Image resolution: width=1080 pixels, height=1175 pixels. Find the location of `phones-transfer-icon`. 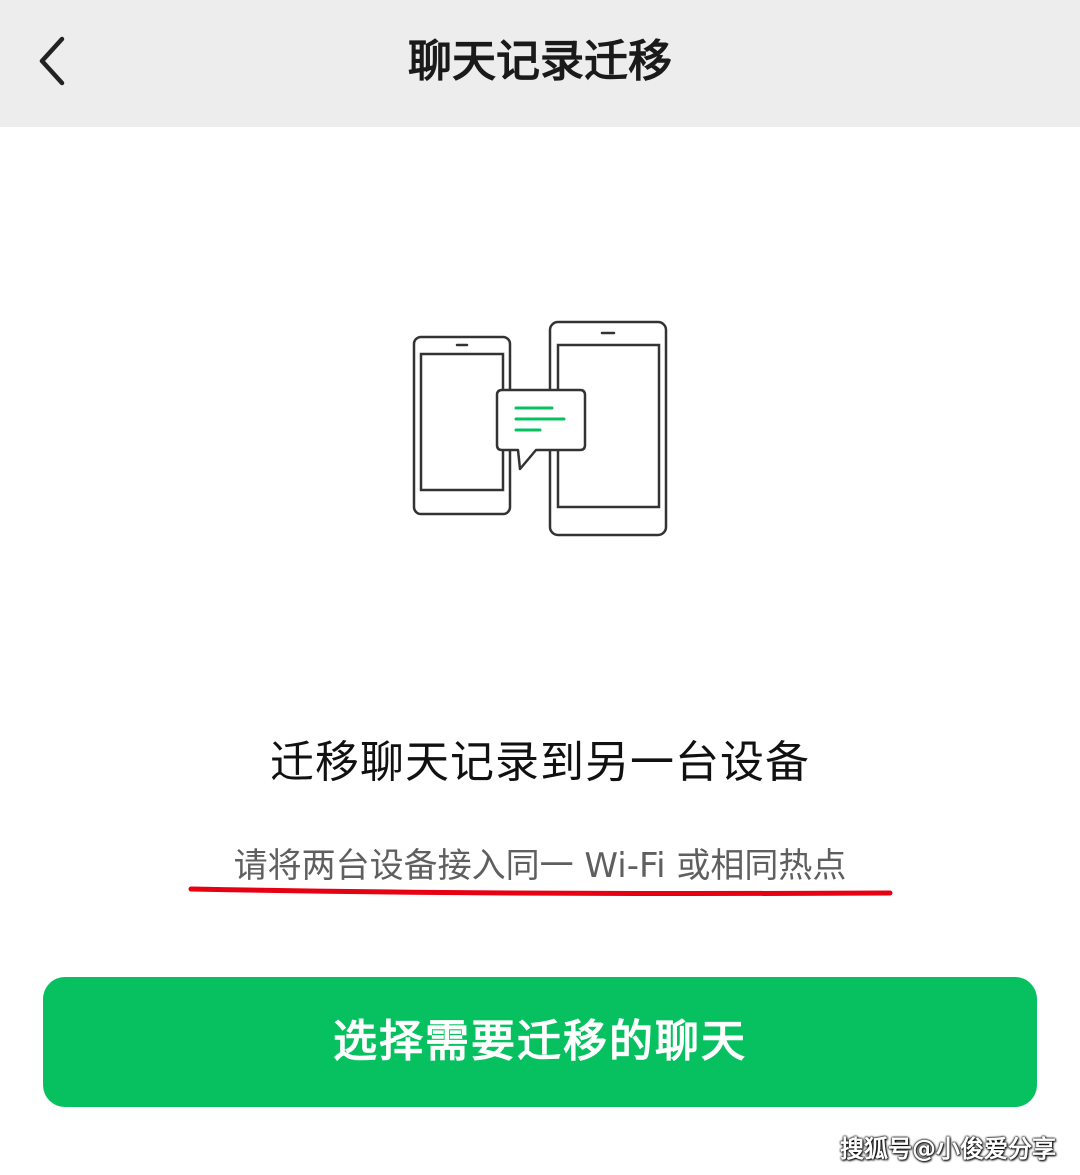

phones-transfer-icon is located at coordinates (540, 428).